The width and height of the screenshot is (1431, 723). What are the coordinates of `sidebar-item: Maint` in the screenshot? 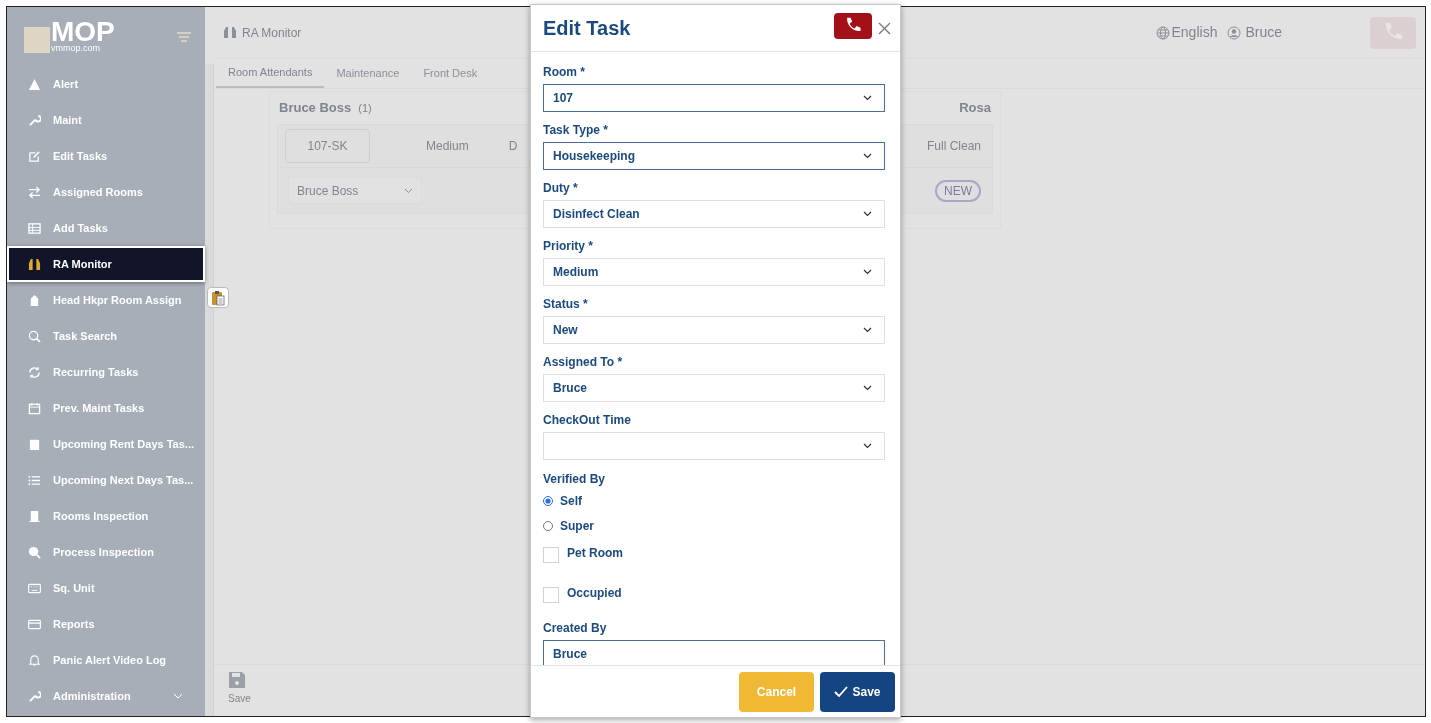 It's located at (106, 120).